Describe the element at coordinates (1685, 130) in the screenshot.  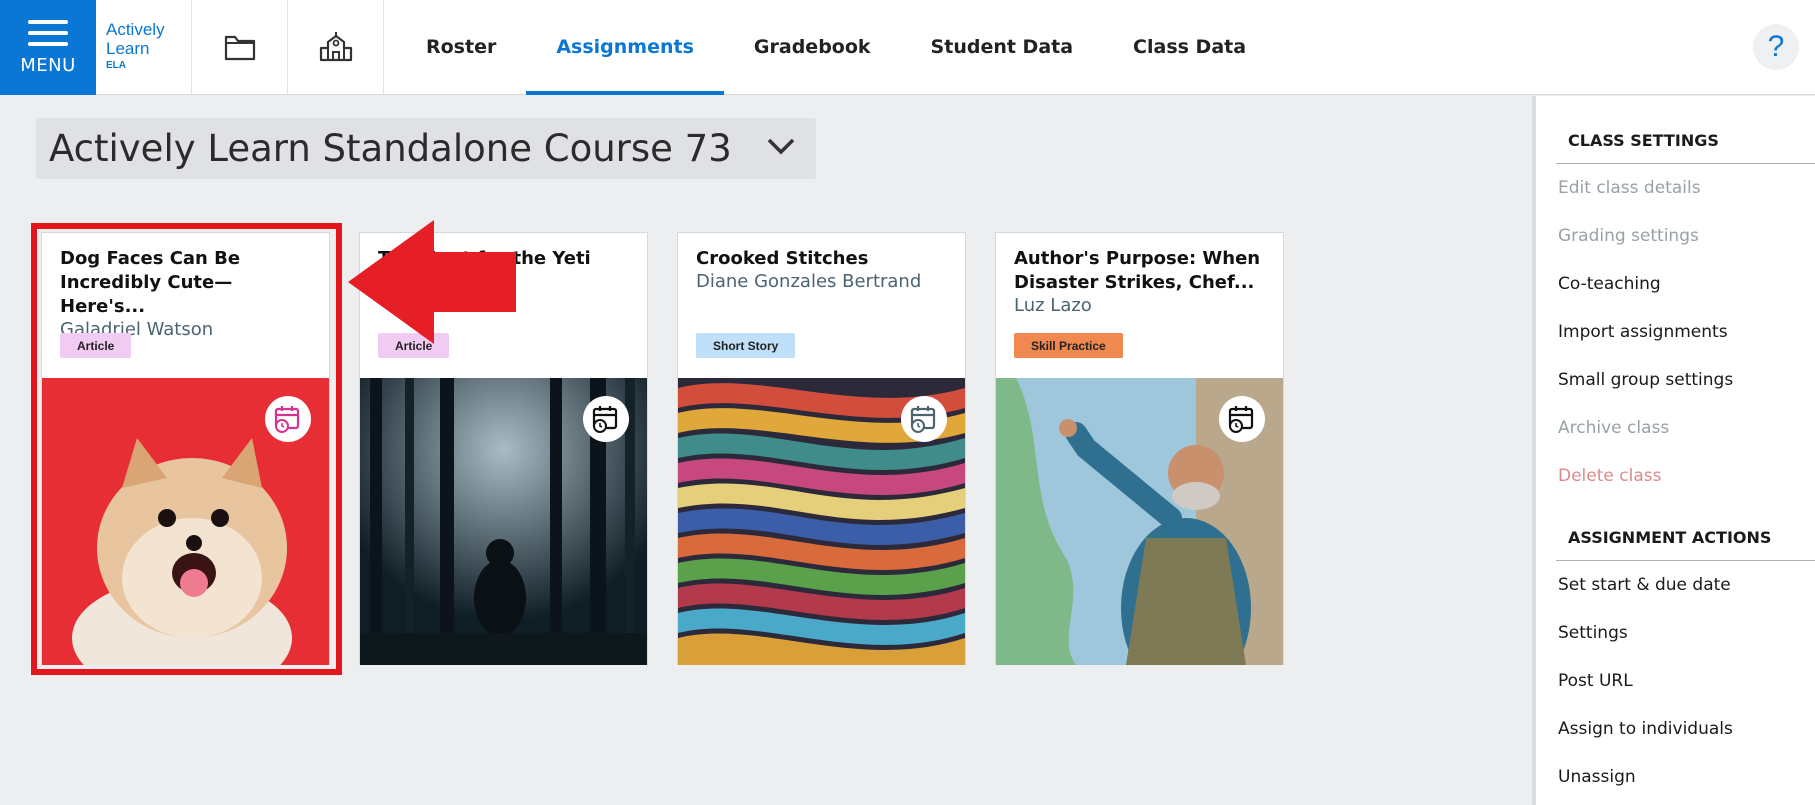
I see `section-heading: CLASS SETTINGS` at that location.